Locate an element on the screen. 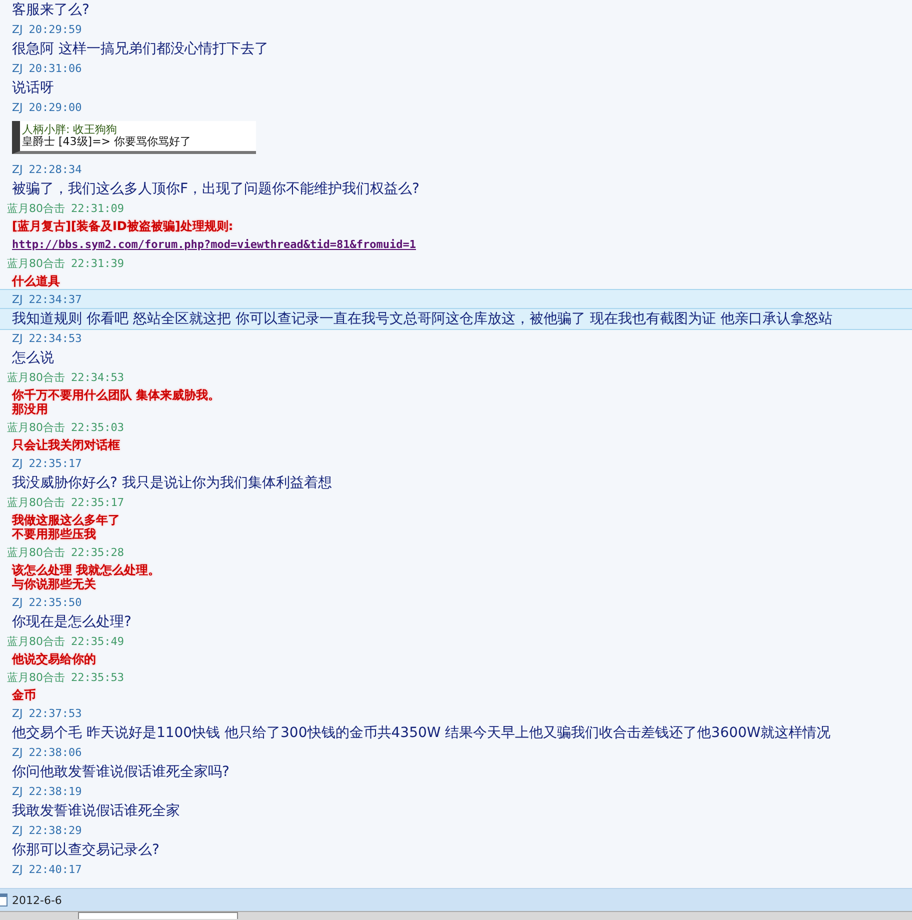  calendar-icon is located at coordinates (4, 900).